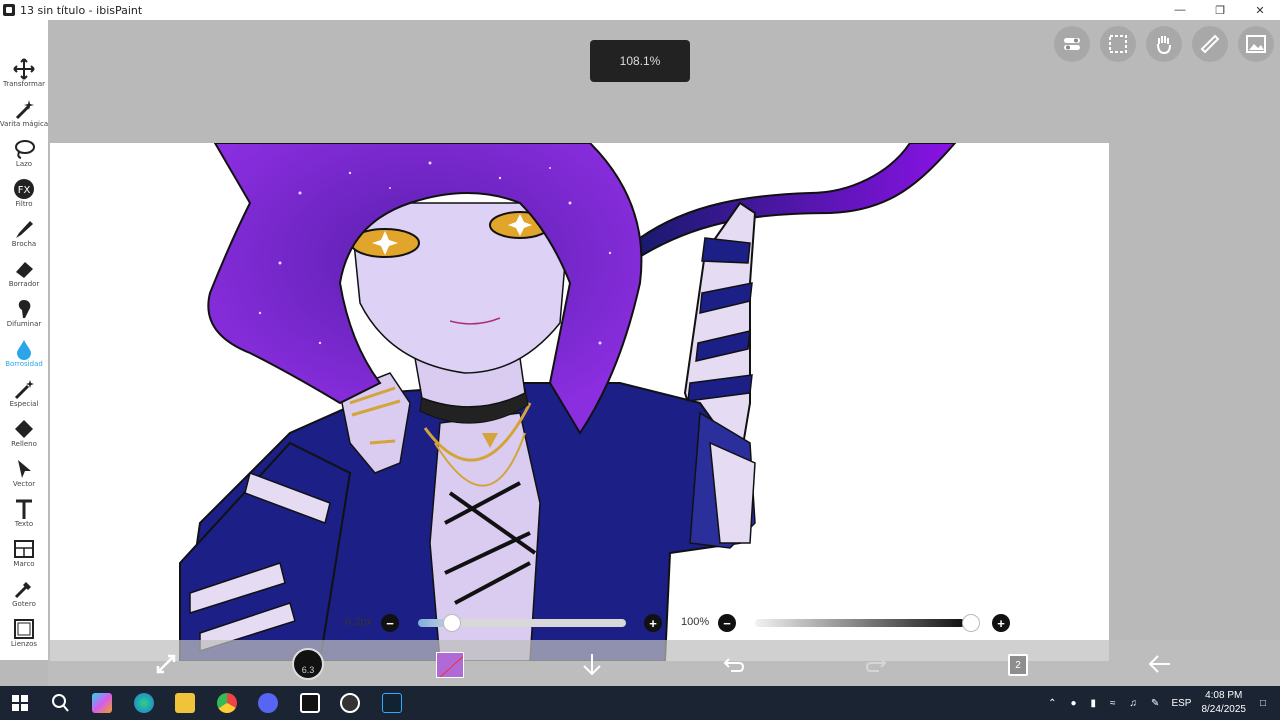 This screenshot has height=720, width=1280. I want to click on ibispaint-app-icon, so click(9, 10).